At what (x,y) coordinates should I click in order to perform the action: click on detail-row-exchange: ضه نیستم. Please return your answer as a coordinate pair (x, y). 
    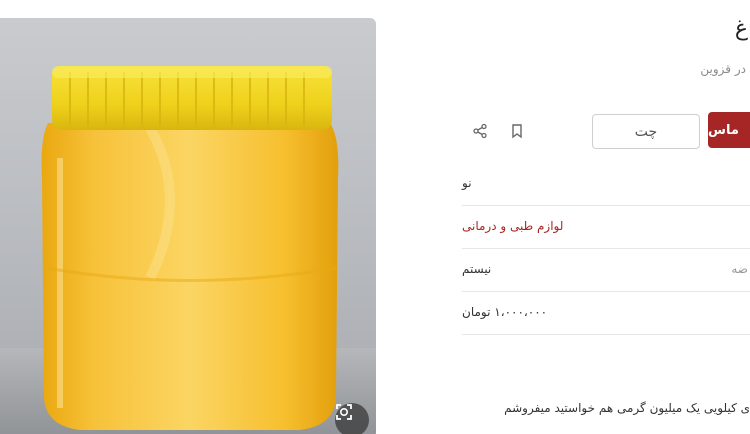
    Looking at the image, I should click on (606, 270).